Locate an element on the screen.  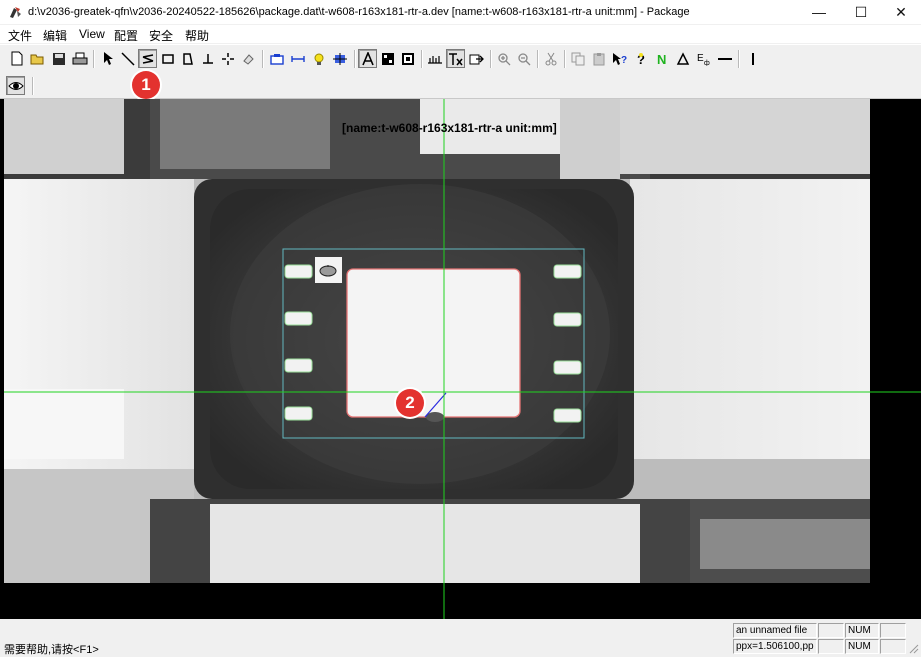
menu-bar: 文件 编辑 View 配置 安全 帮助 is located at coordinates (460, 34).